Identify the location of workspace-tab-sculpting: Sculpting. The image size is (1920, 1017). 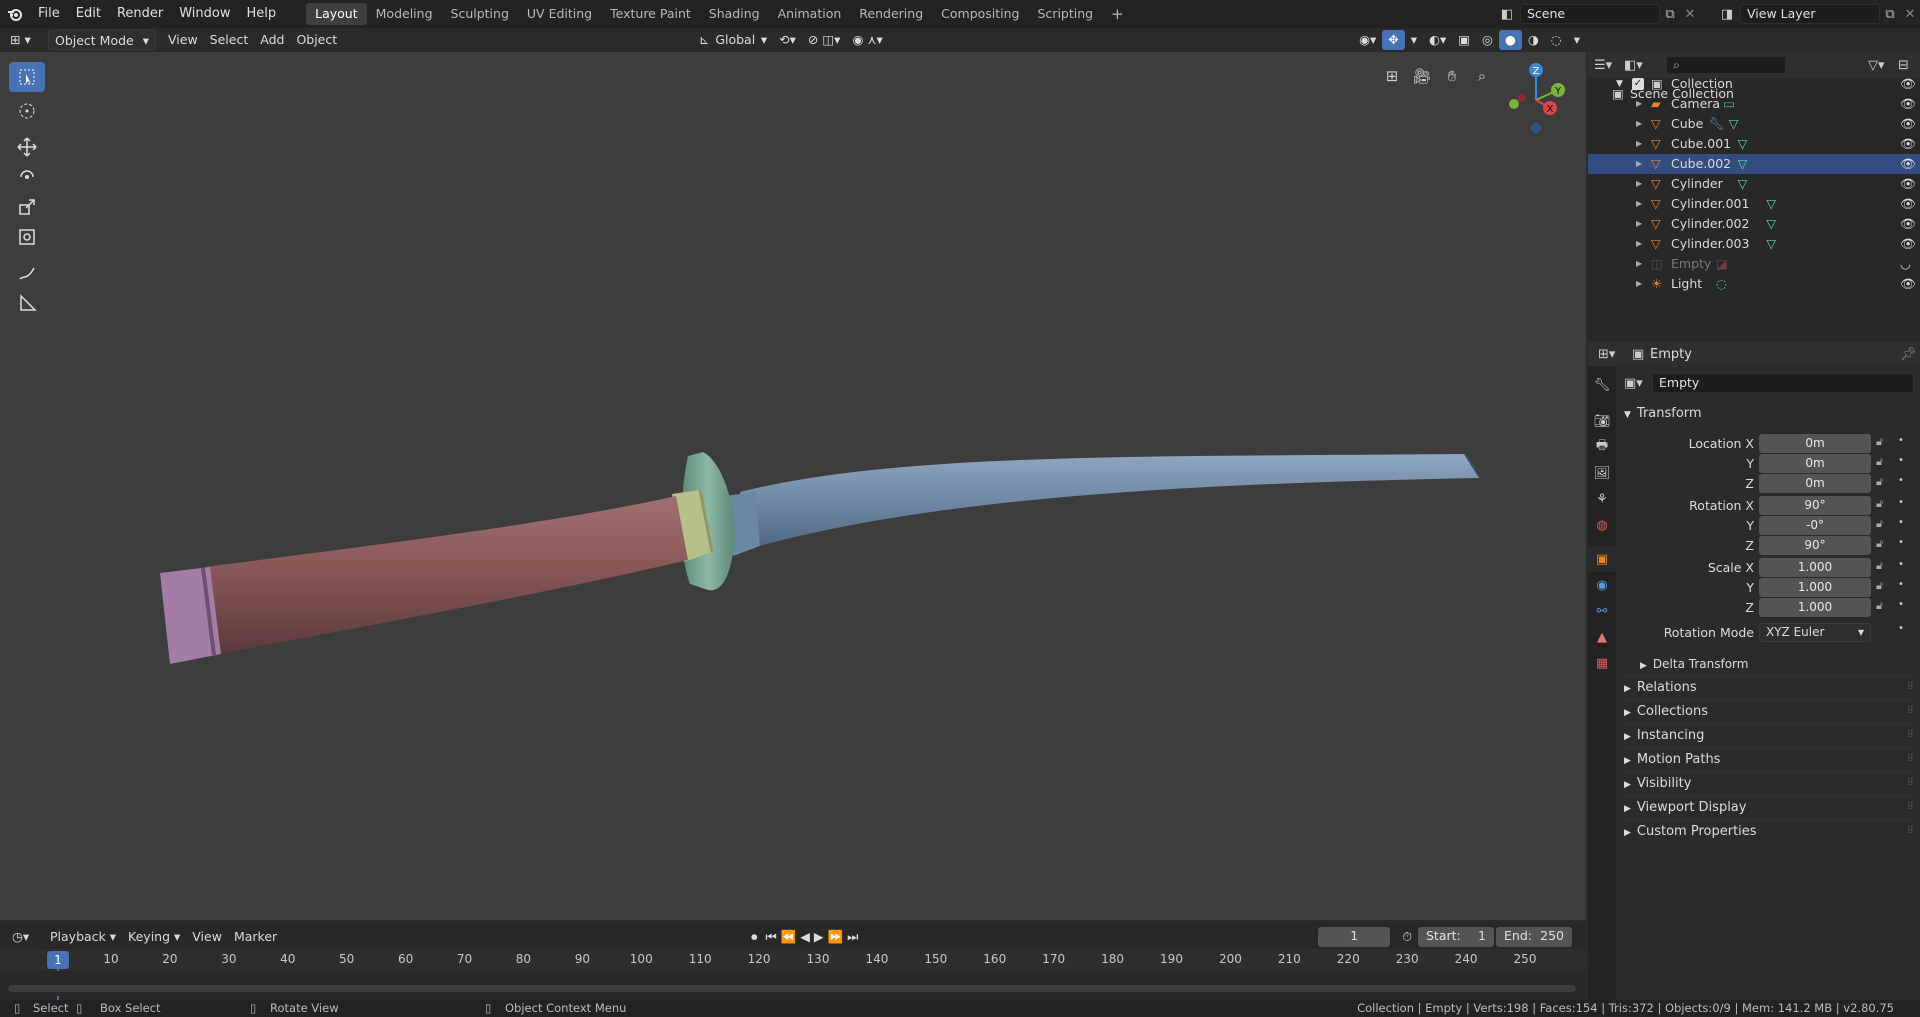
(480, 14).